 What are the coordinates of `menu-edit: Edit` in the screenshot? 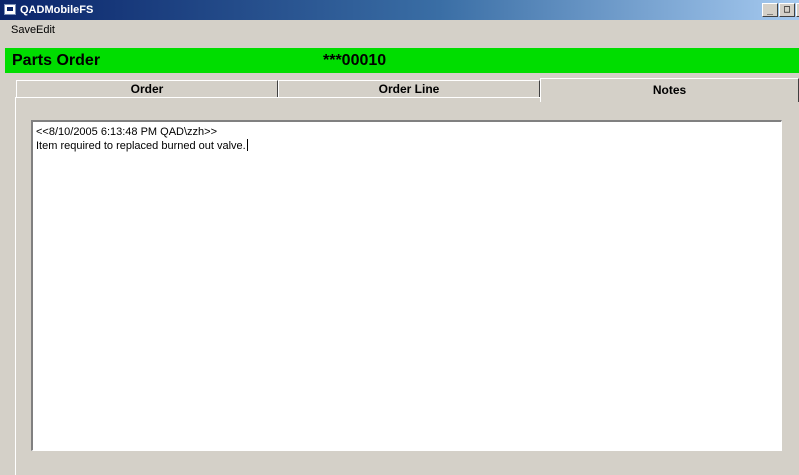 It's located at (45, 30).